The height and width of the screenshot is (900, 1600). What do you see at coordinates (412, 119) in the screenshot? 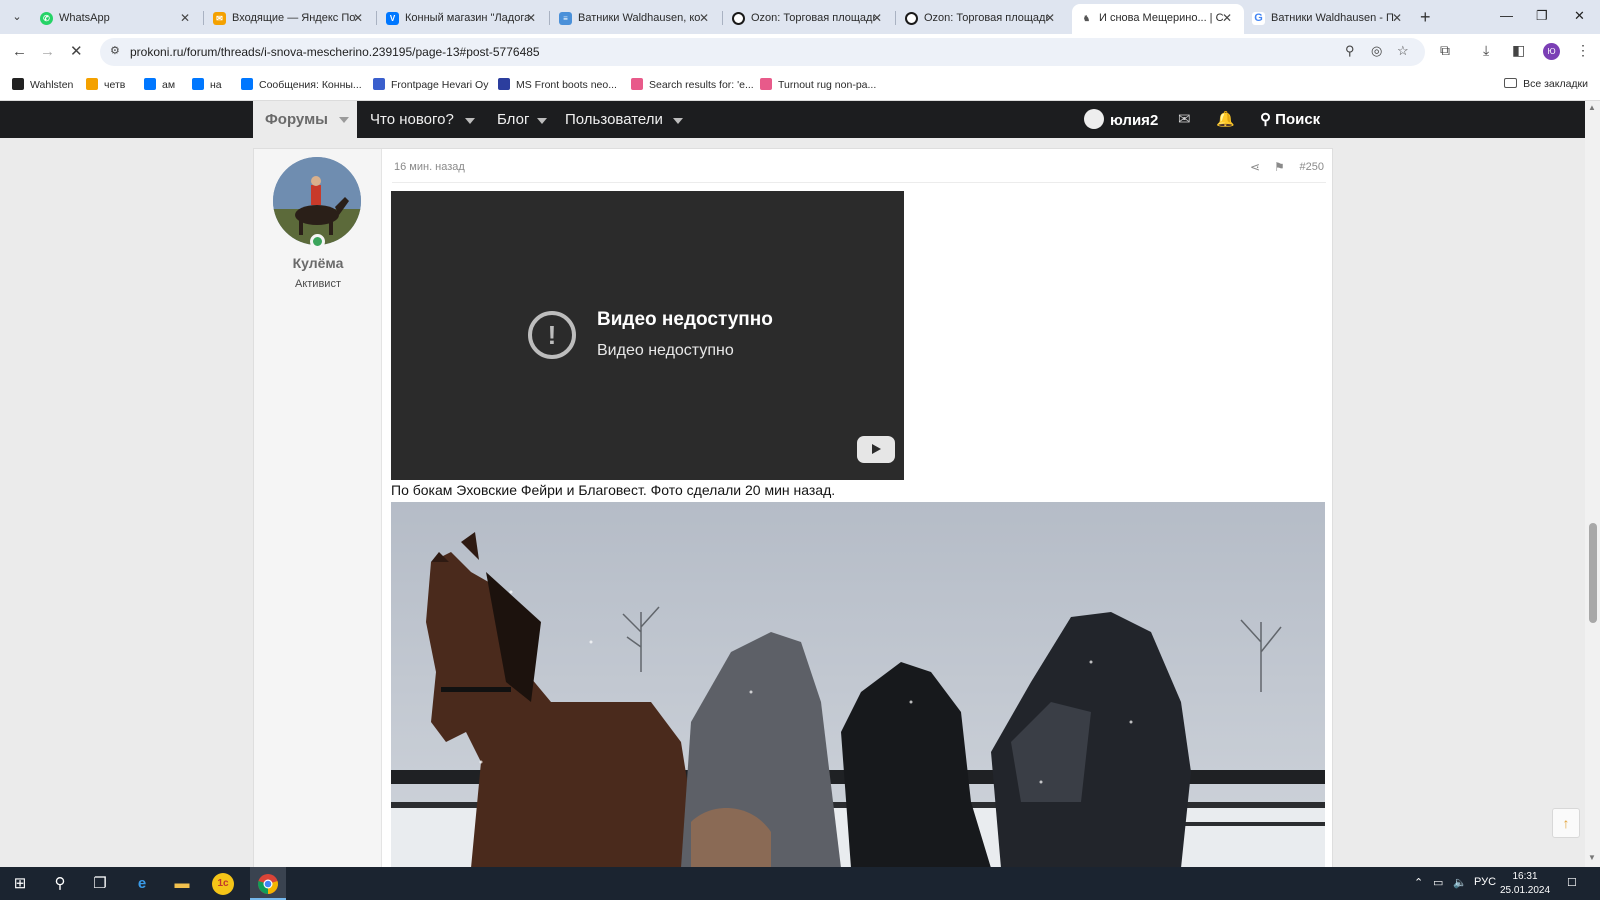
I see `nav-whats-new: Что нового?` at bounding box center [412, 119].